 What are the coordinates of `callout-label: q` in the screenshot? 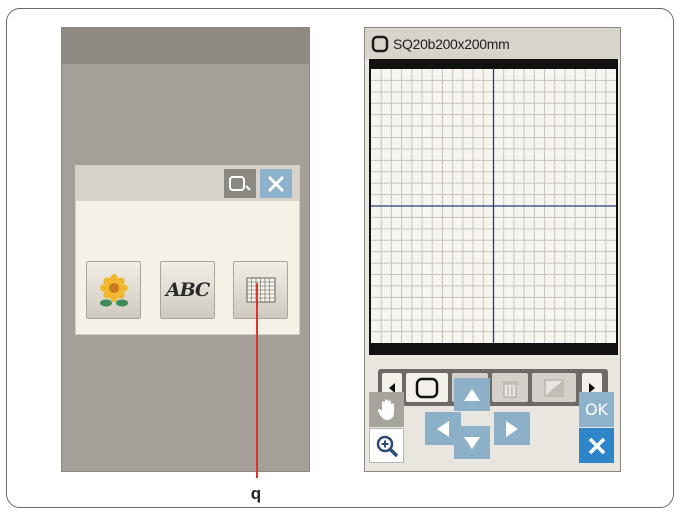 It's located at (256, 493).